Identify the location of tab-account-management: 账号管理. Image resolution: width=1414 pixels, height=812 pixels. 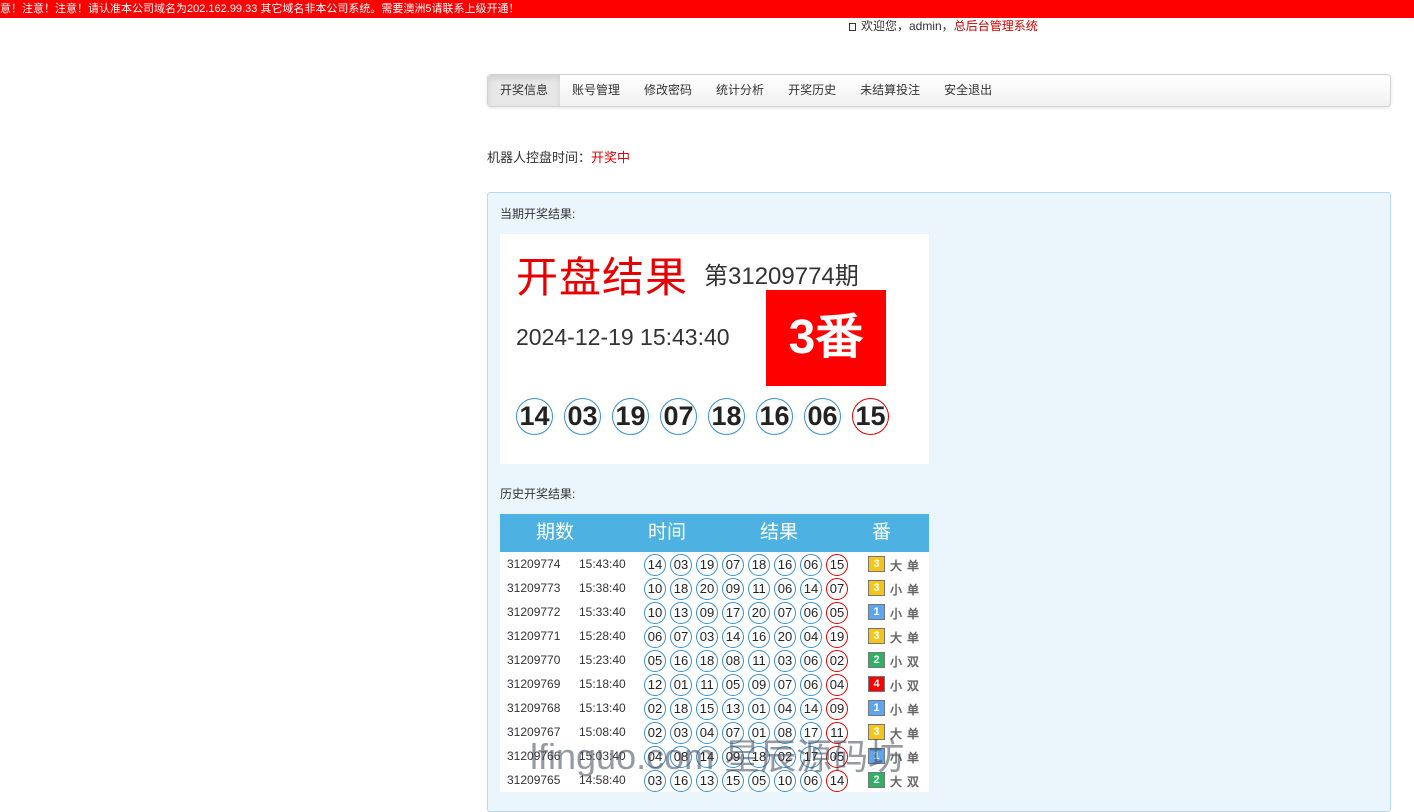
(596, 90).